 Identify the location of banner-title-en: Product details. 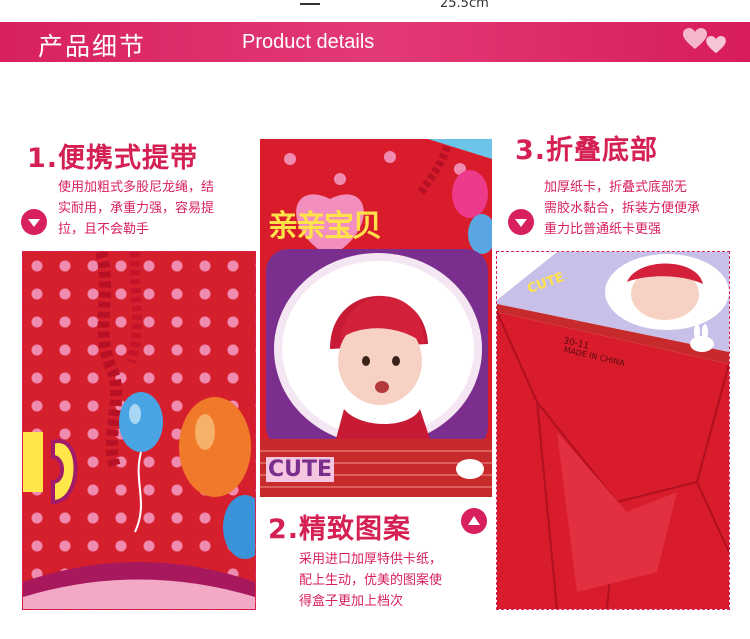
(308, 42).